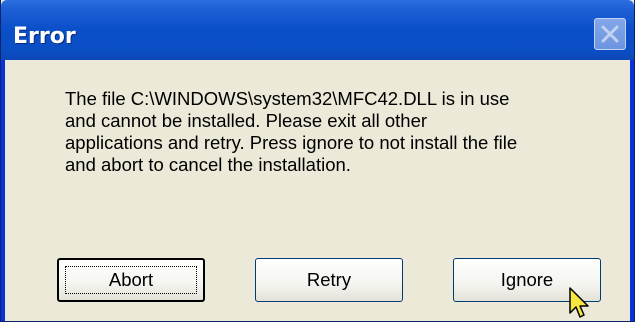 The width and height of the screenshot is (635, 322). What do you see at coordinates (632, 190) in the screenshot?
I see `window-right-frame` at bounding box center [632, 190].